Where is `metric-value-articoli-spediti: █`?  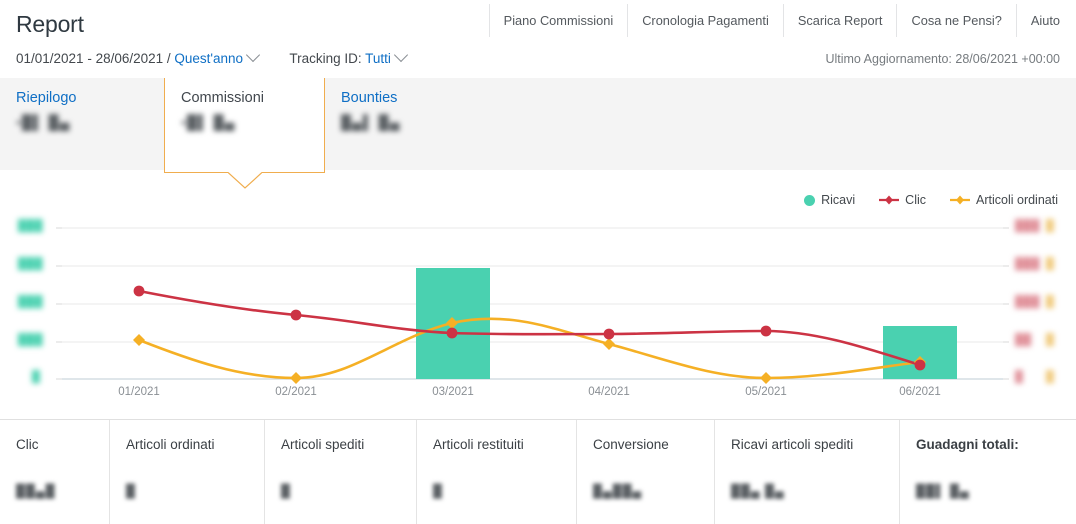 metric-value-articoli-spediti: █ is located at coordinates (286, 491).